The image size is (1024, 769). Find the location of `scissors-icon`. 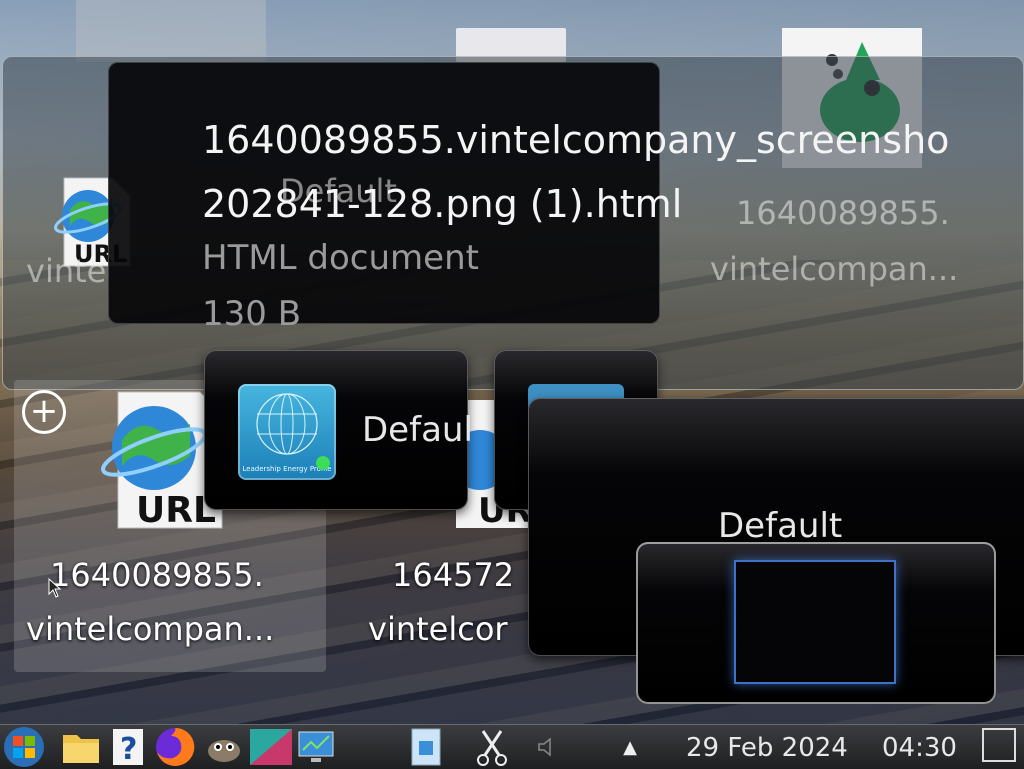

scissors-icon is located at coordinates (492, 748).